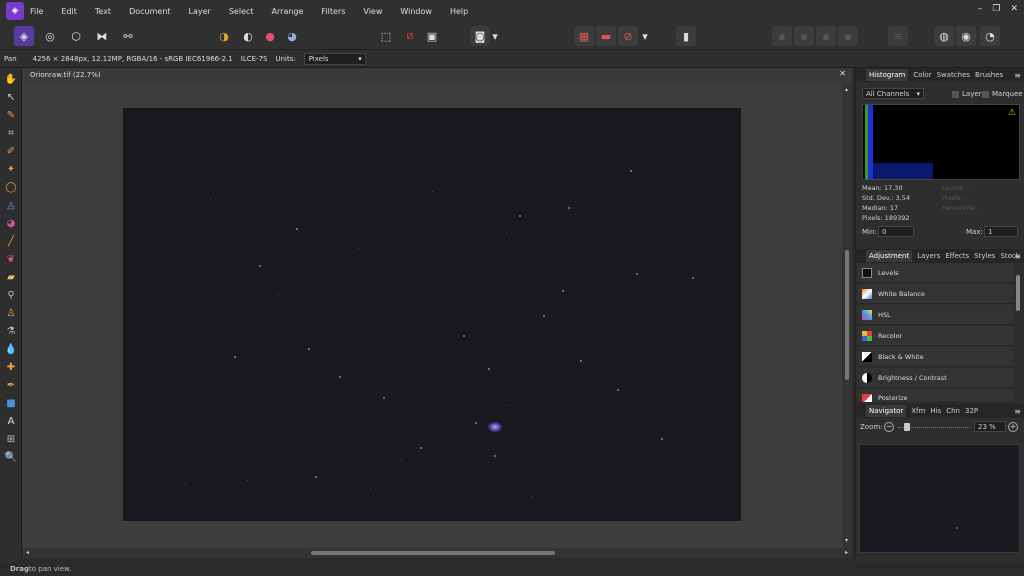 Image resolution: width=1024 pixels, height=576 pixels. What do you see at coordinates (50, 36) in the screenshot?
I see `liquify-persona-icon: ◎` at bounding box center [50, 36].